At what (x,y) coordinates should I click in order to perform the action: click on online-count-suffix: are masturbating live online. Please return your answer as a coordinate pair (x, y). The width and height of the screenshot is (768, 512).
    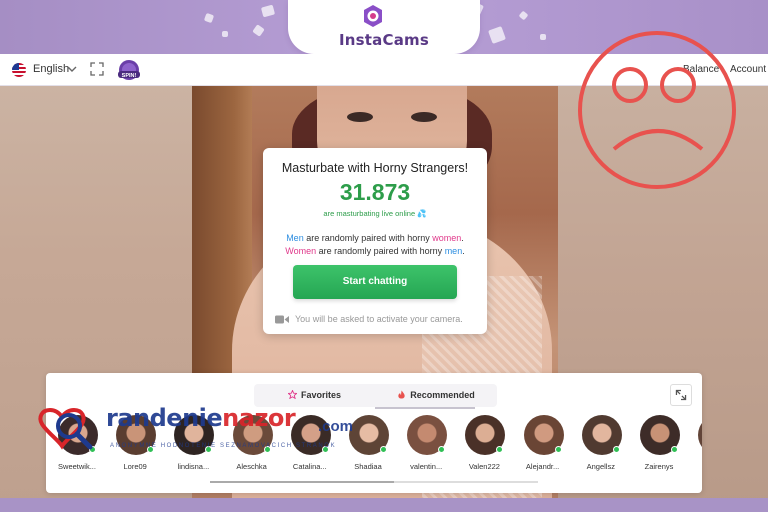
    Looking at the image, I should click on (369, 213).